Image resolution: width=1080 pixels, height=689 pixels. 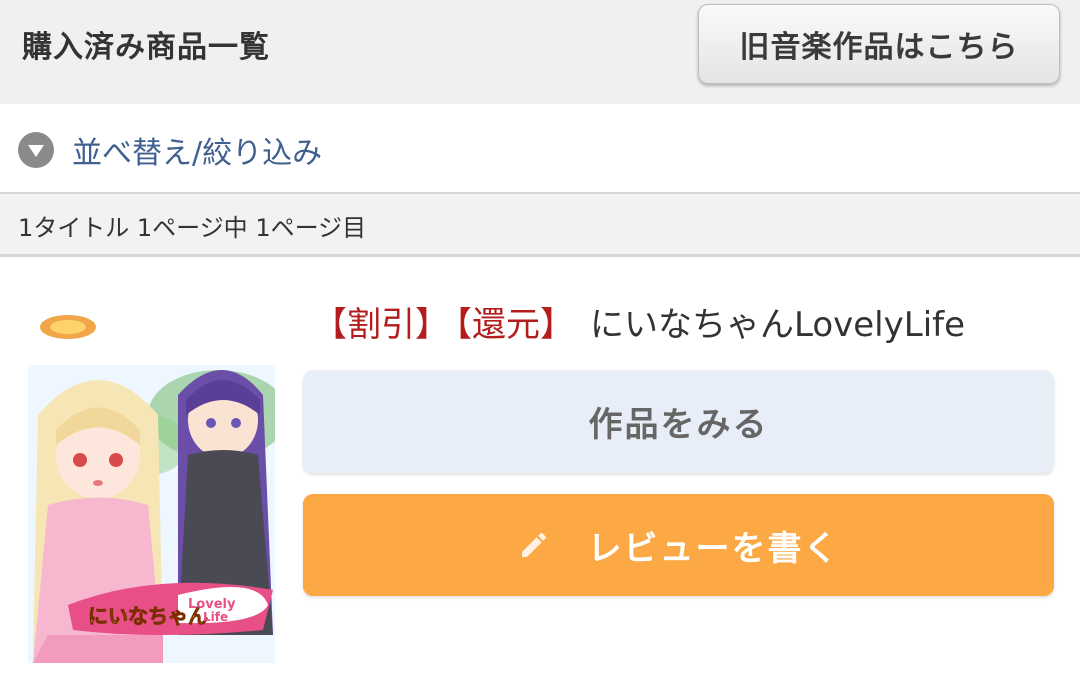 What do you see at coordinates (514, 325) in the screenshot?
I see `cashback-tag: 【還元】` at bounding box center [514, 325].